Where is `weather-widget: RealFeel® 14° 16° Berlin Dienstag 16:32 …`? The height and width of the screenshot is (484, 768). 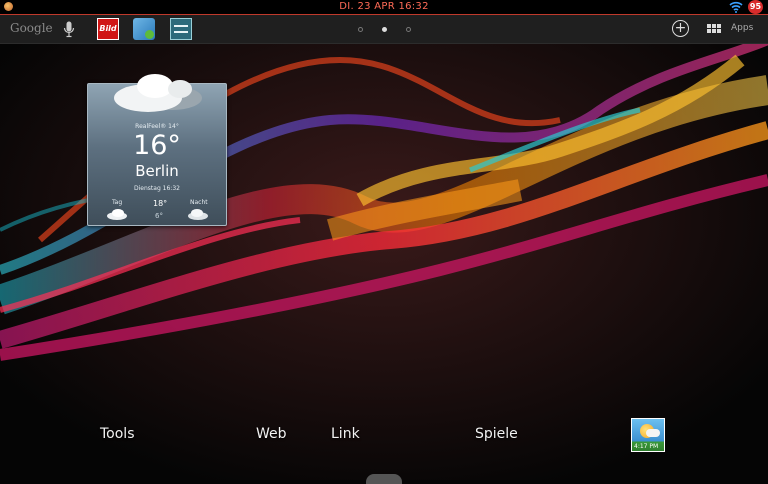 weather-widget: RealFeel® 14° 16° Berlin Dienstag 16:32 … is located at coordinates (157, 150).